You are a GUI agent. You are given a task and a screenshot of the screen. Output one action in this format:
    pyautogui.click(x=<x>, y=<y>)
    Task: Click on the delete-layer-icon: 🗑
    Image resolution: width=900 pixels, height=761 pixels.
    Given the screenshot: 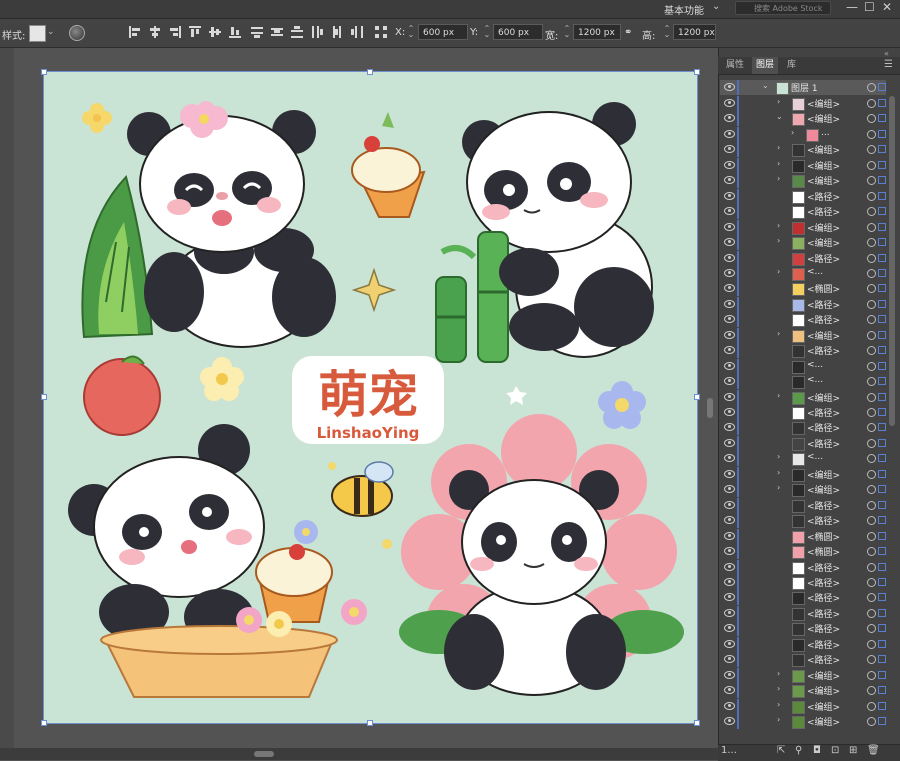 What is the action you would take?
    pyautogui.click(x=873, y=750)
    